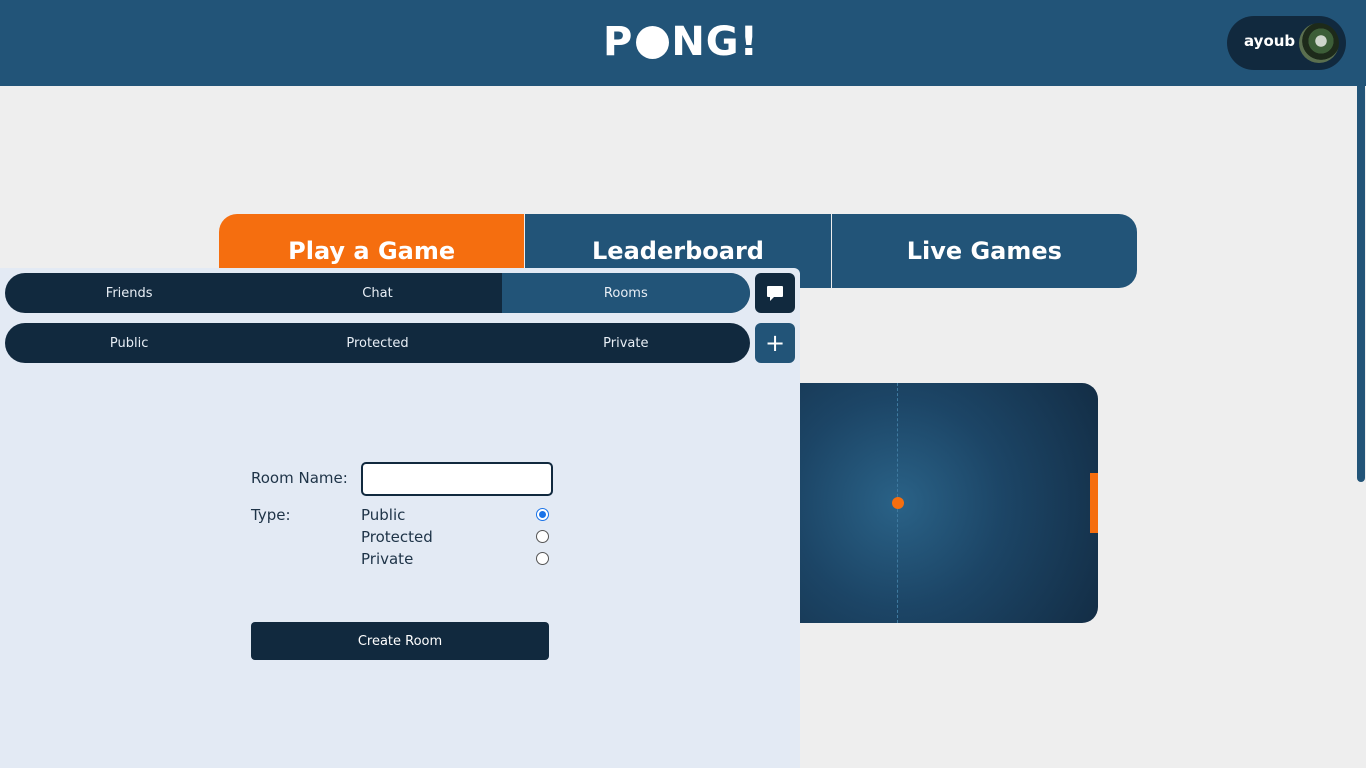 The width and height of the screenshot is (1366, 768). Describe the element at coordinates (397, 537) in the screenshot. I see `type-option-protected-label: Protected` at that location.